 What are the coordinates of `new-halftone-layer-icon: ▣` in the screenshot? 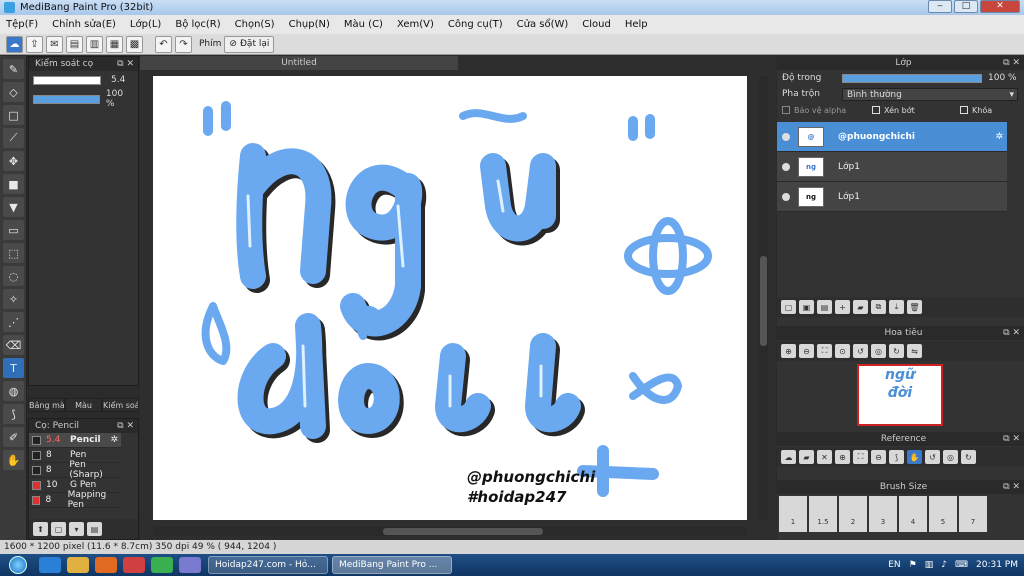 It's located at (806, 307).